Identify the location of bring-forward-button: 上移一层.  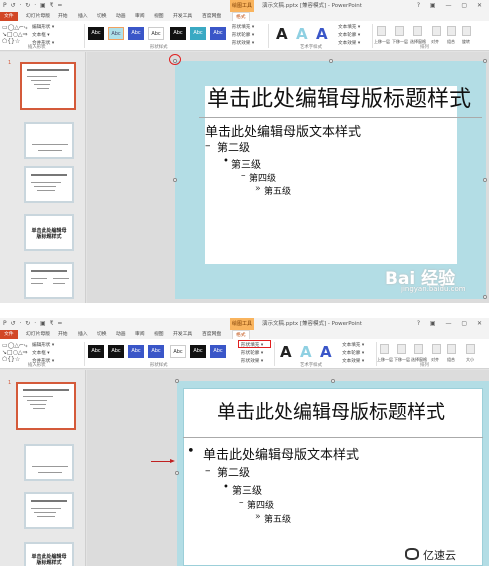
(382, 42).